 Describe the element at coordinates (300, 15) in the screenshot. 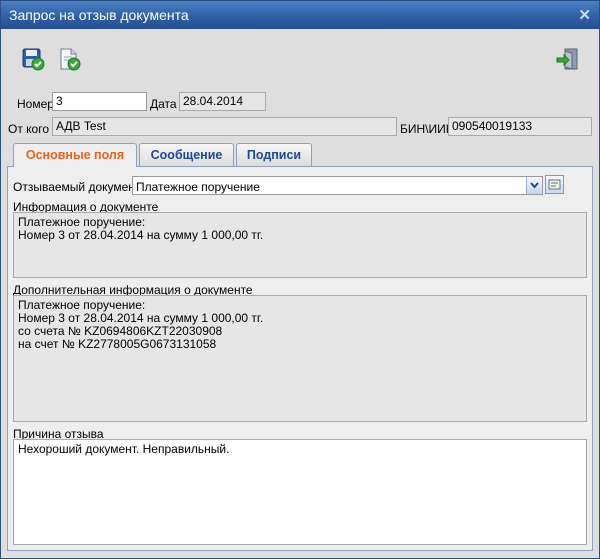

I see `title-bar: Запрос на отзыв документа ✕` at that location.